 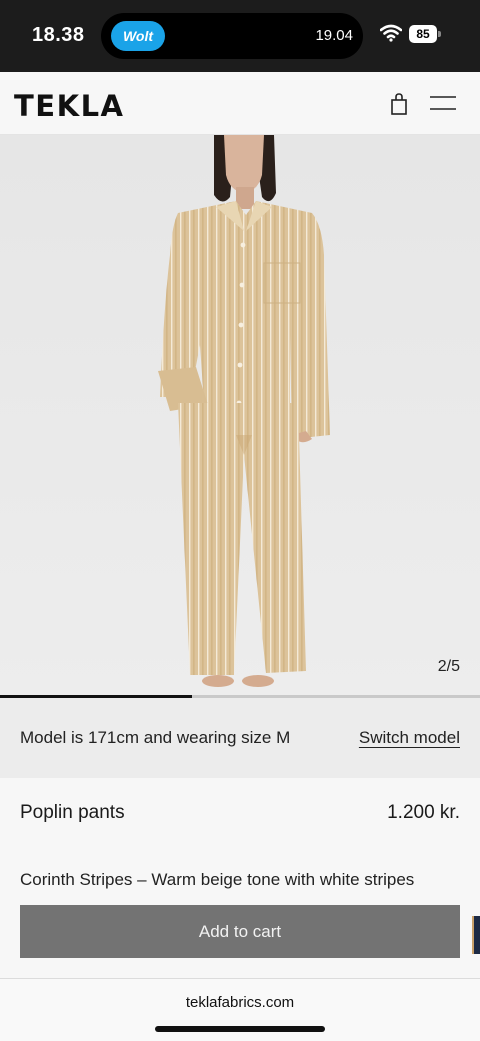 What do you see at coordinates (240, 103) in the screenshot?
I see `site-header: TEKLA` at bounding box center [240, 103].